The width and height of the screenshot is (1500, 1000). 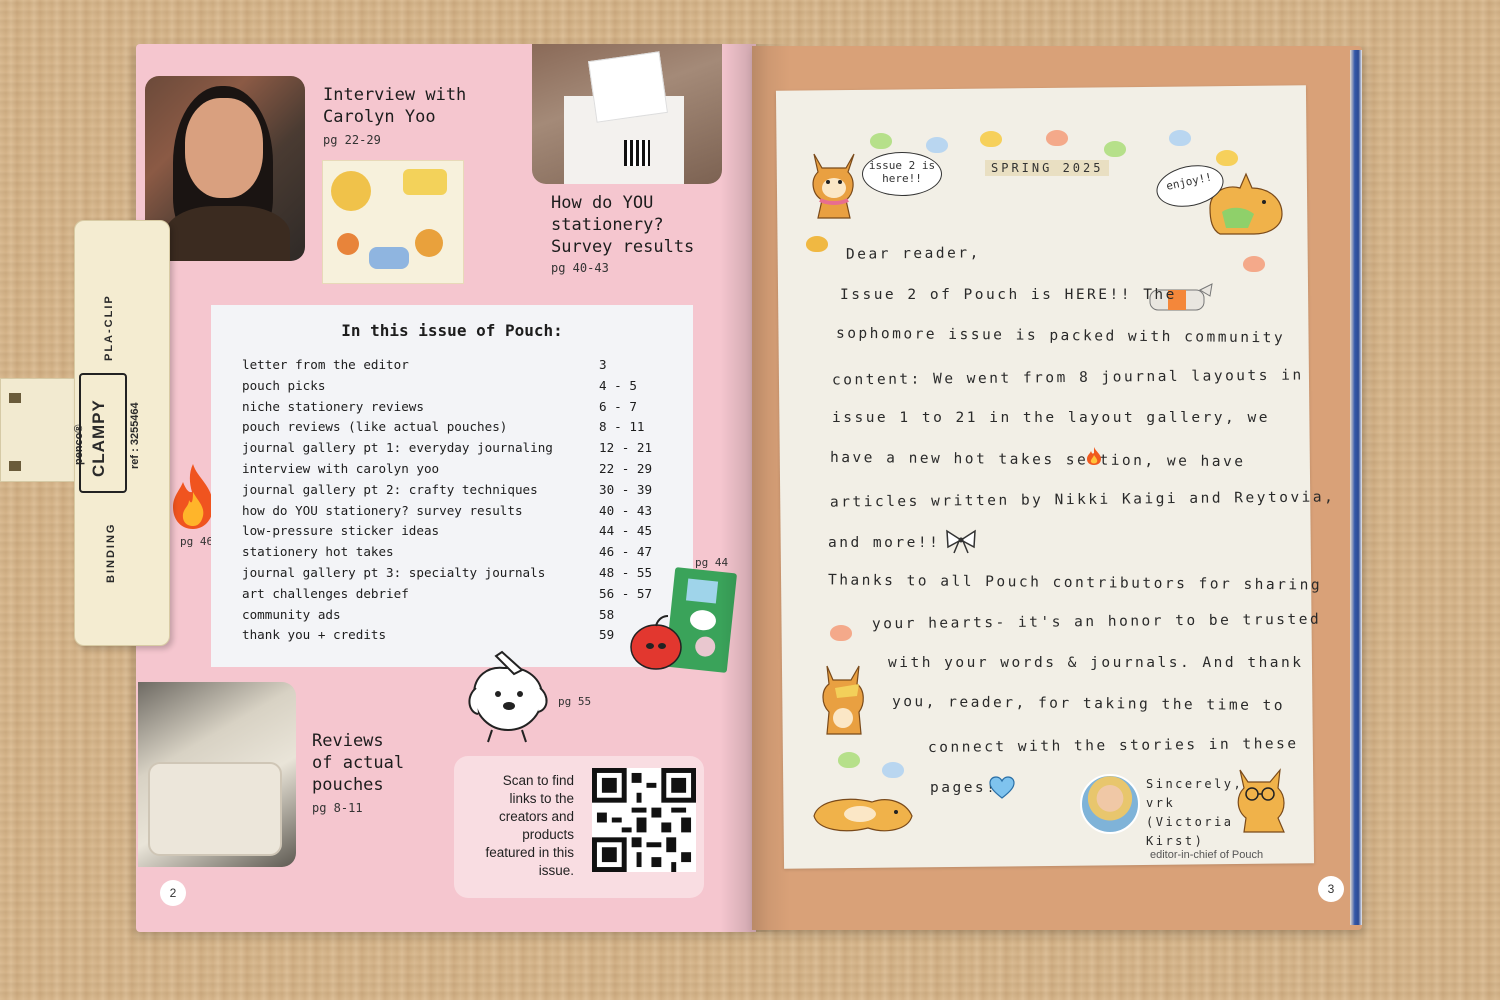 What do you see at coordinates (607, 614) in the screenshot?
I see `toc-row-pages: 58` at bounding box center [607, 614].